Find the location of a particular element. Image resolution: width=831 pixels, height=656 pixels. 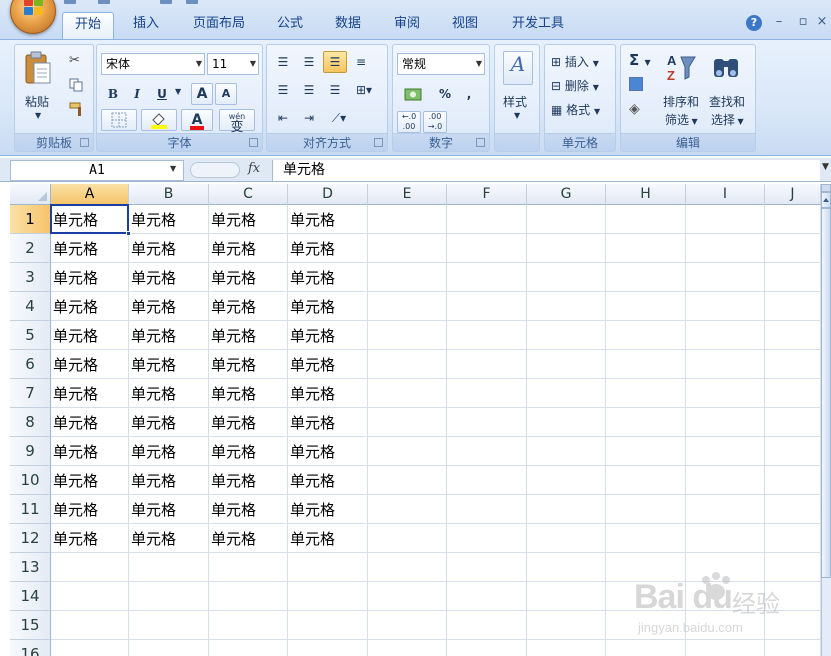

cell-f3 is located at coordinates (487, 277).